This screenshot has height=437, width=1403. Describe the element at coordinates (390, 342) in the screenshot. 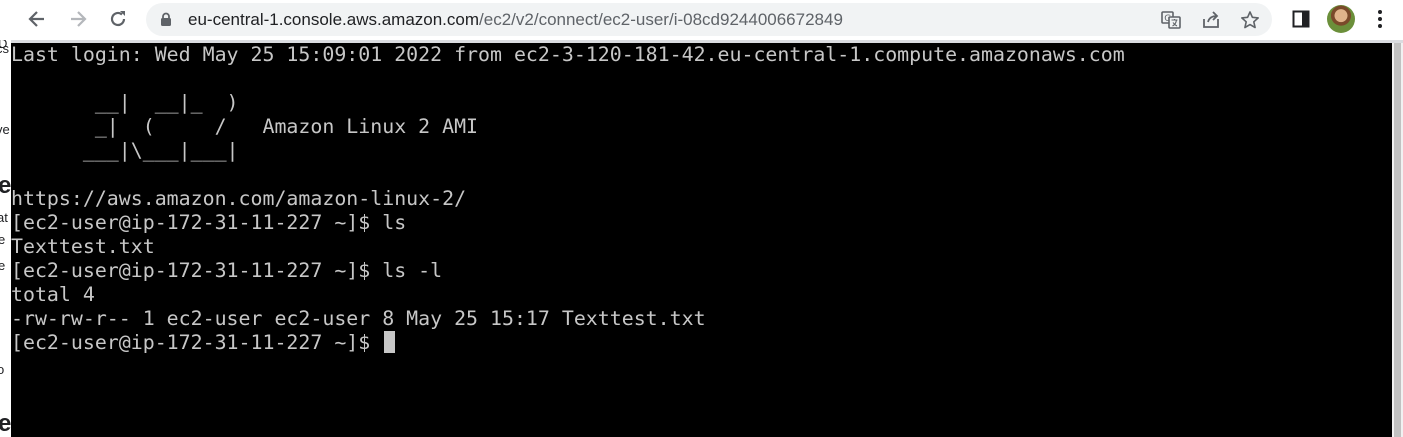

I see `terminal-cursor` at that location.